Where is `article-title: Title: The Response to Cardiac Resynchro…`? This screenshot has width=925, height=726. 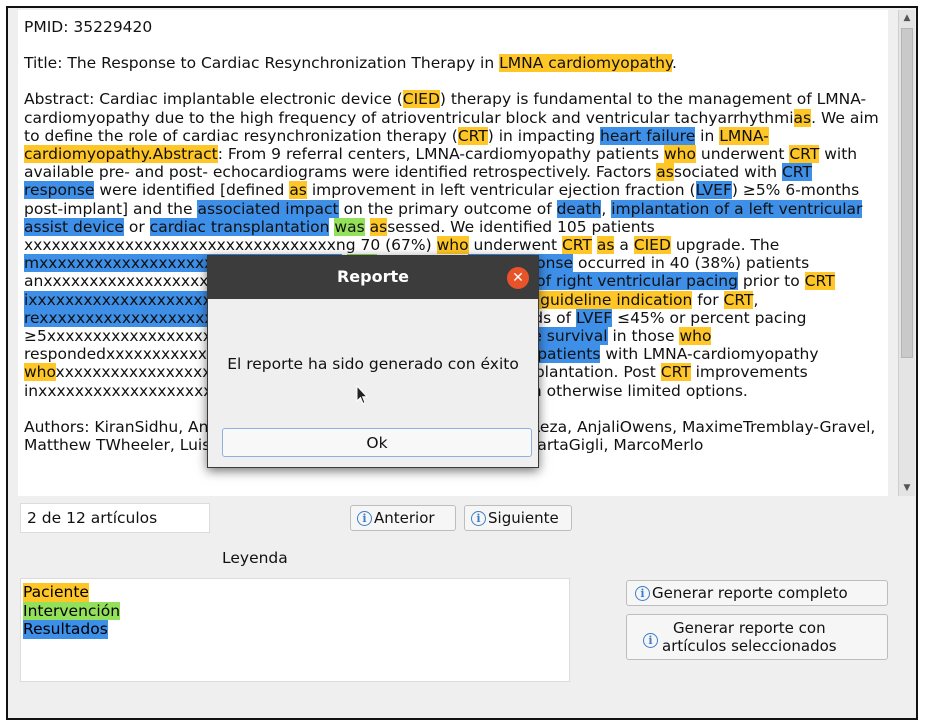
article-title: Title: The Response to Cardiac Resynchro… is located at coordinates (350, 63).